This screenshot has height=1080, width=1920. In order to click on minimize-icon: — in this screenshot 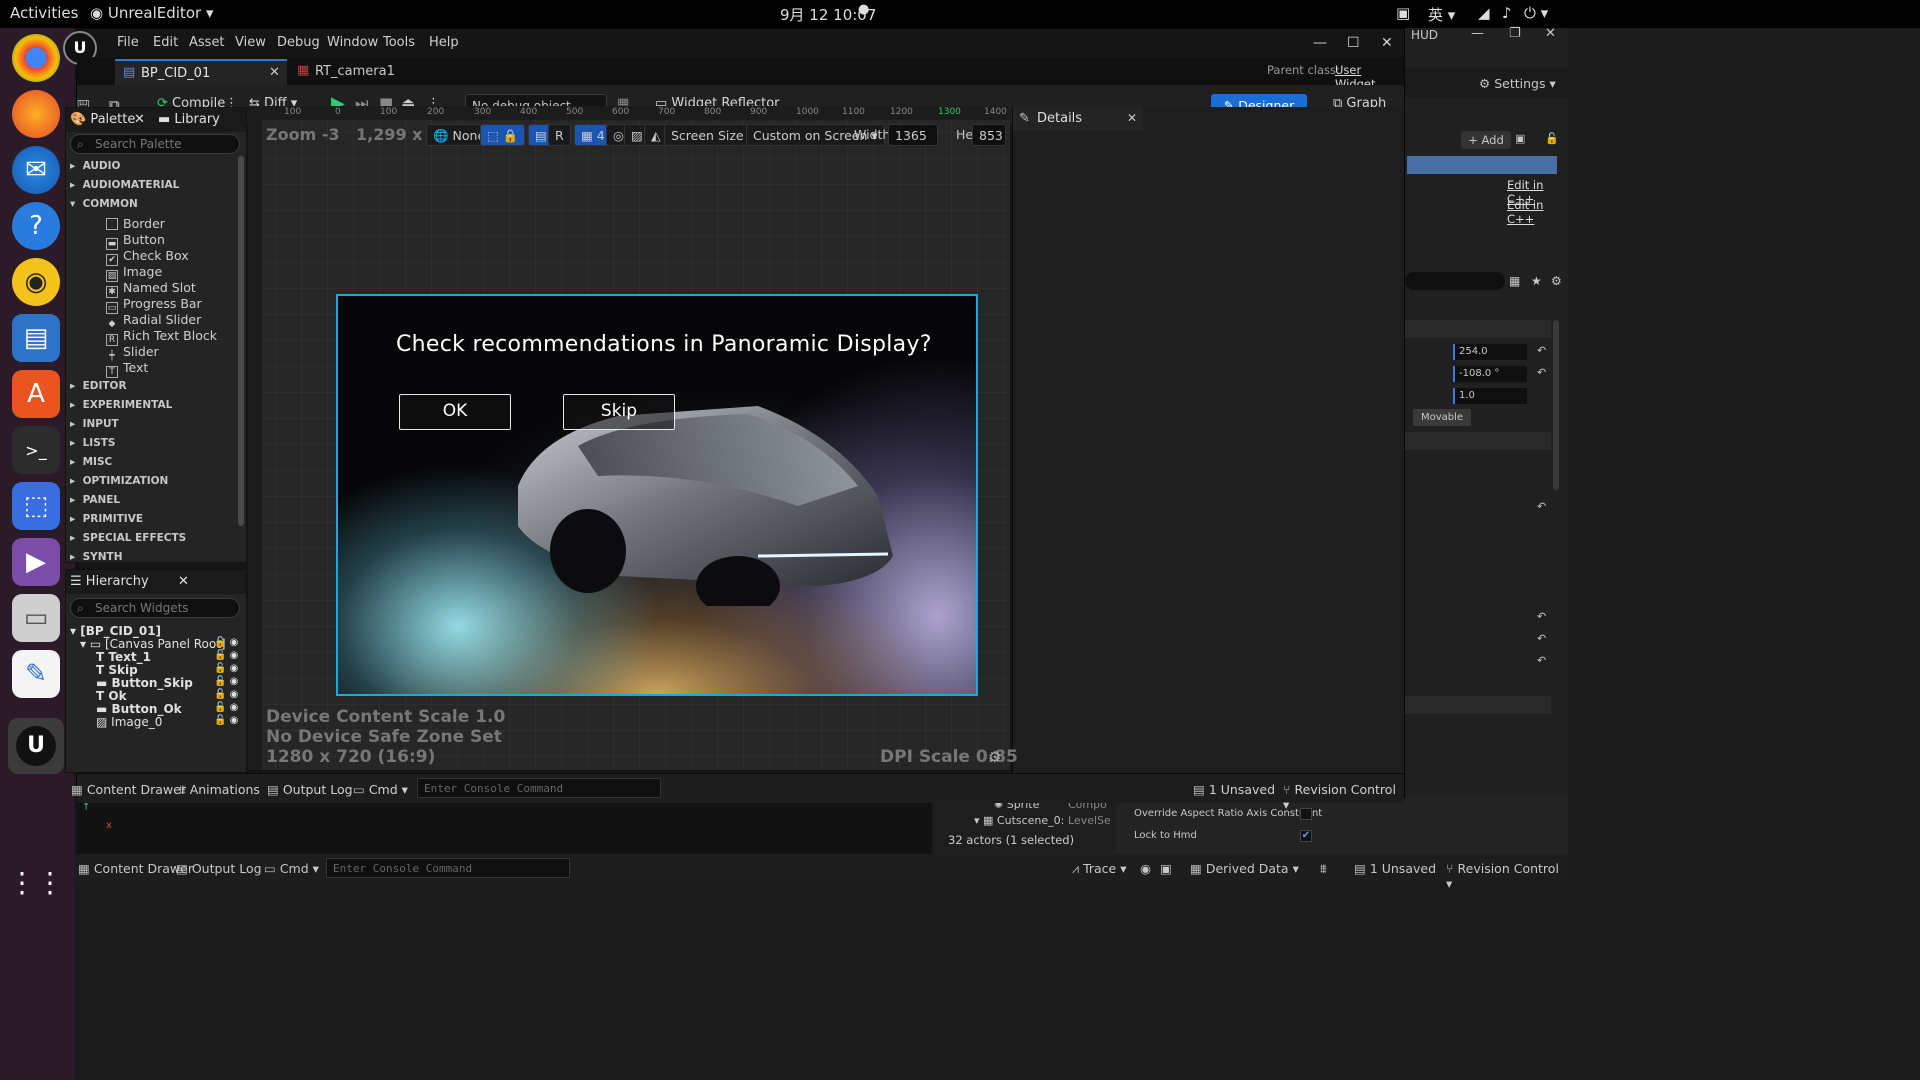, I will do `click(1477, 33)`.